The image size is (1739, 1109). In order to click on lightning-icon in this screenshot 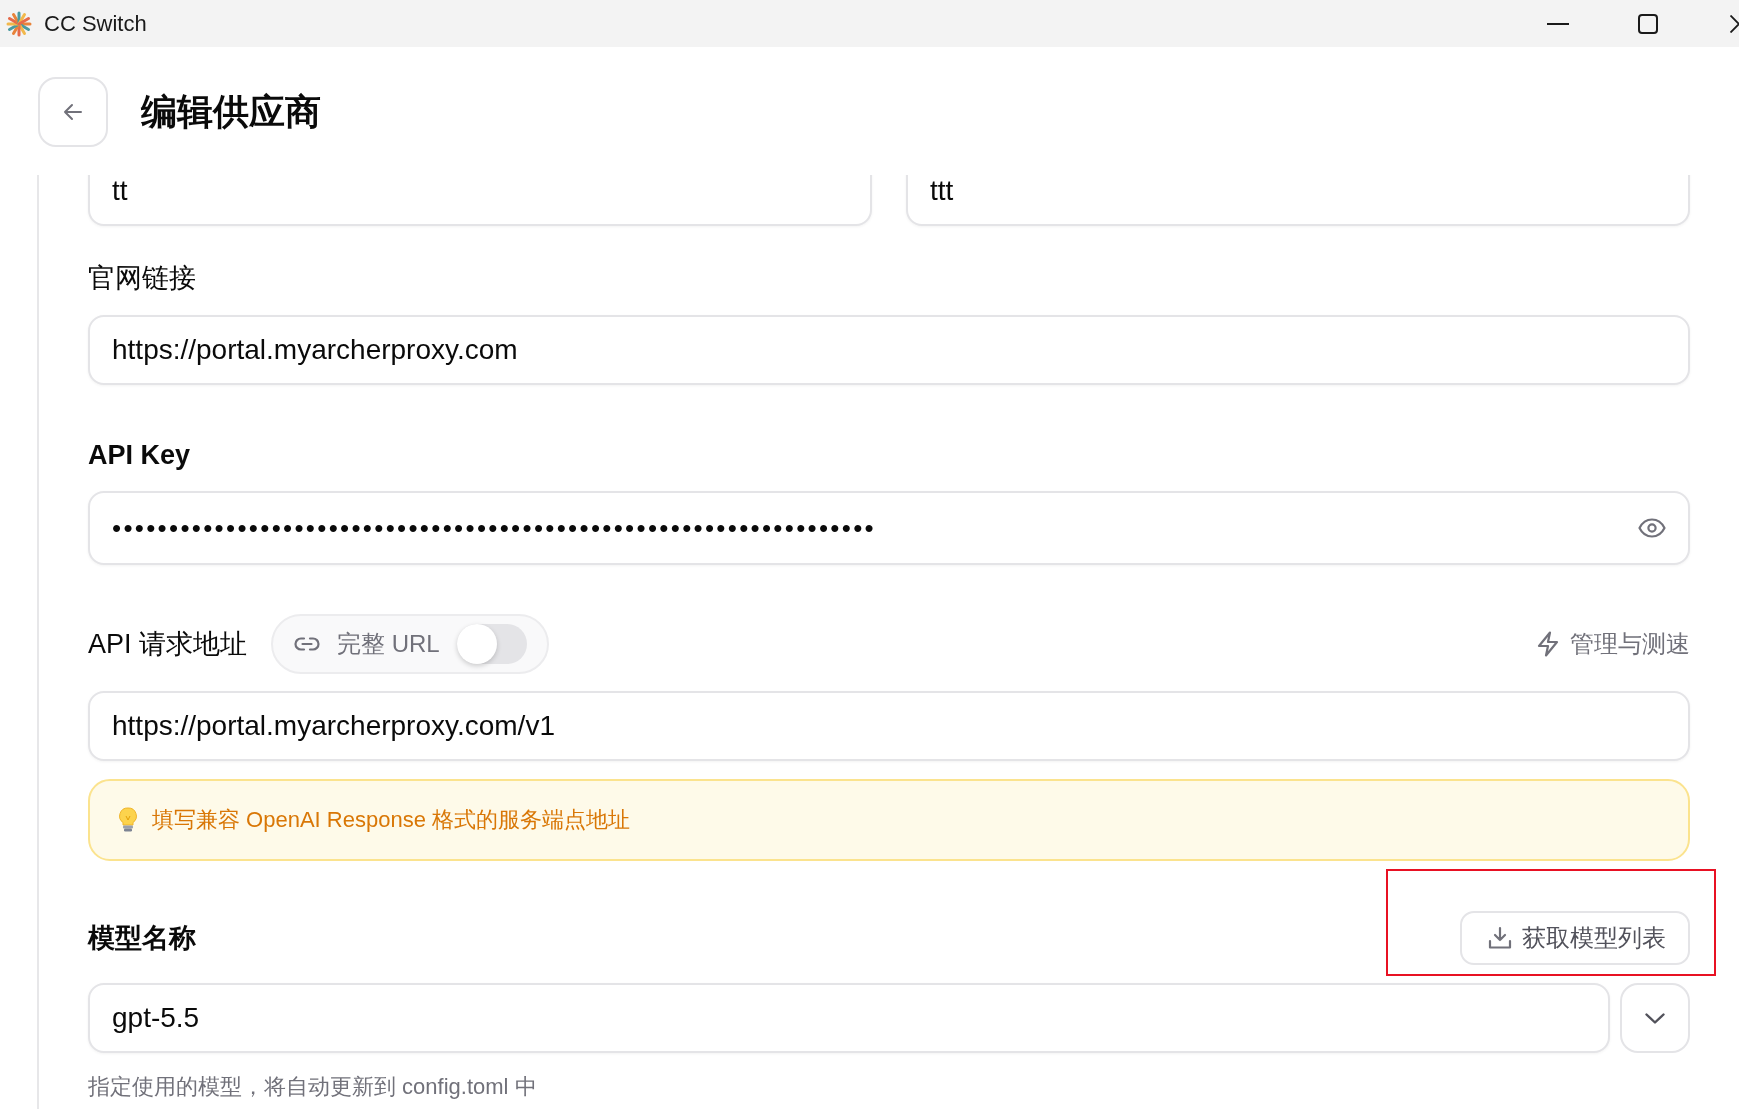, I will do `click(1548, 644)`.